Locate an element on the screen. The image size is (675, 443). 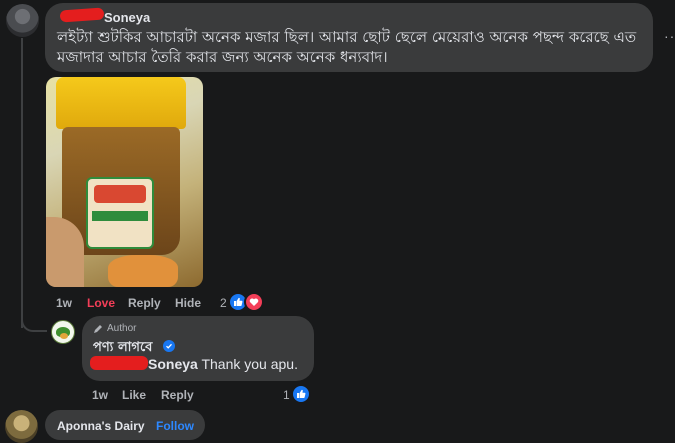
commenter-avatar is located at coordinates (22, 20).